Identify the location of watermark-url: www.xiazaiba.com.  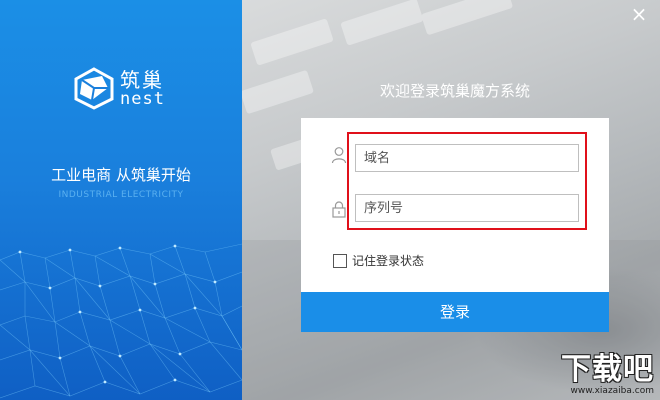
(612, 391).